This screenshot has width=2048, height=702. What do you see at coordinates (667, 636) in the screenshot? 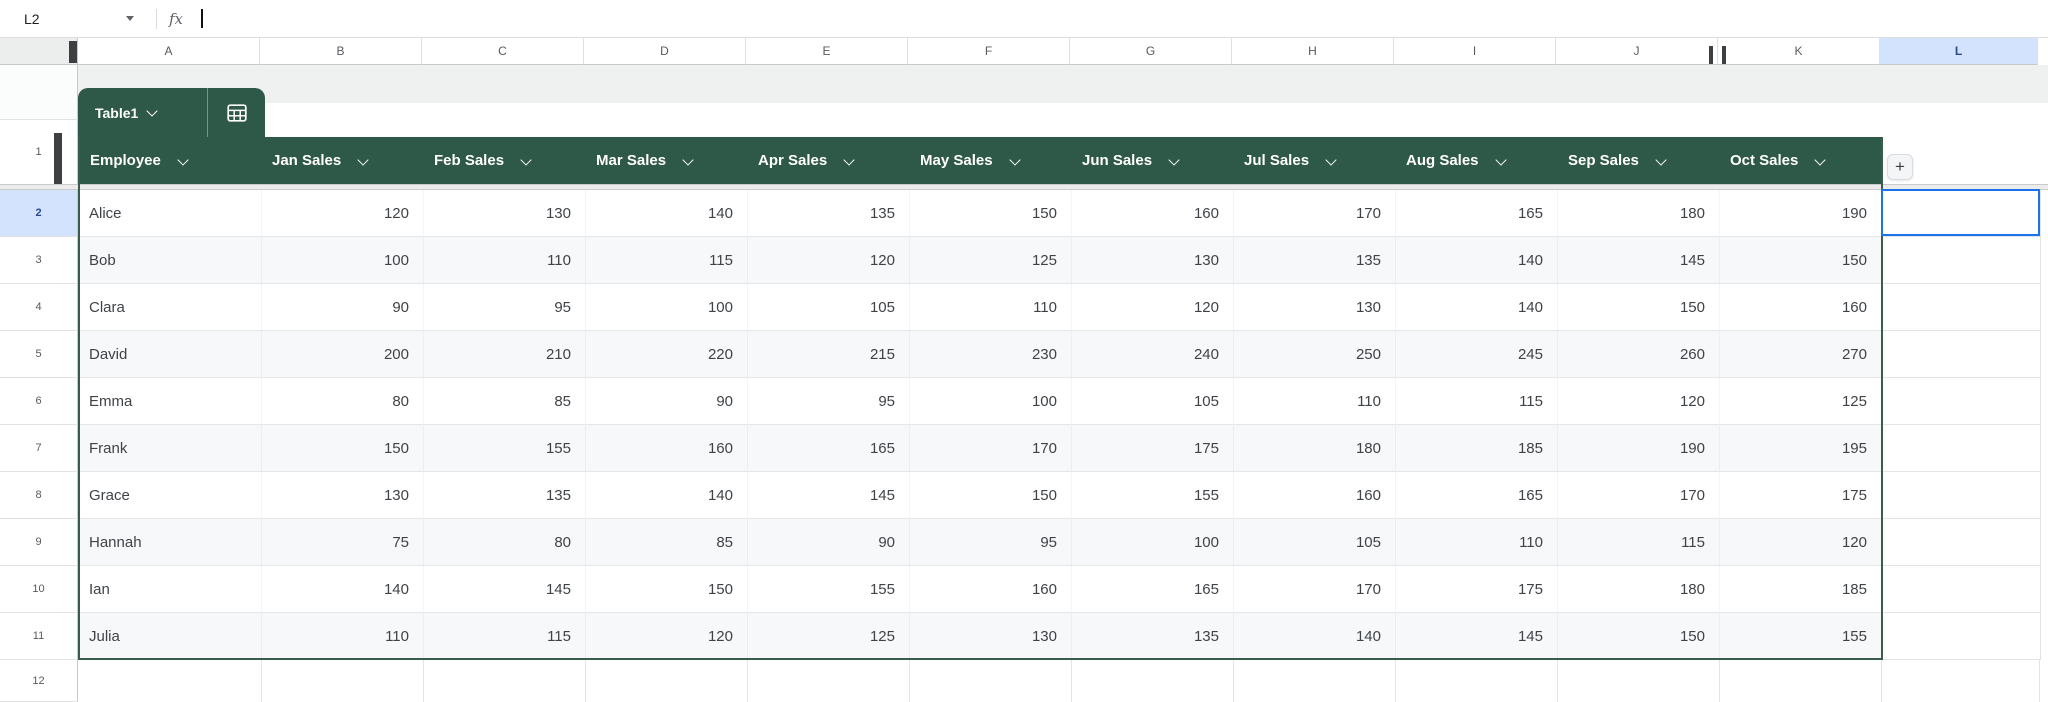
I see `cell-mar-sales: 120` at bounding box center [667, 636].